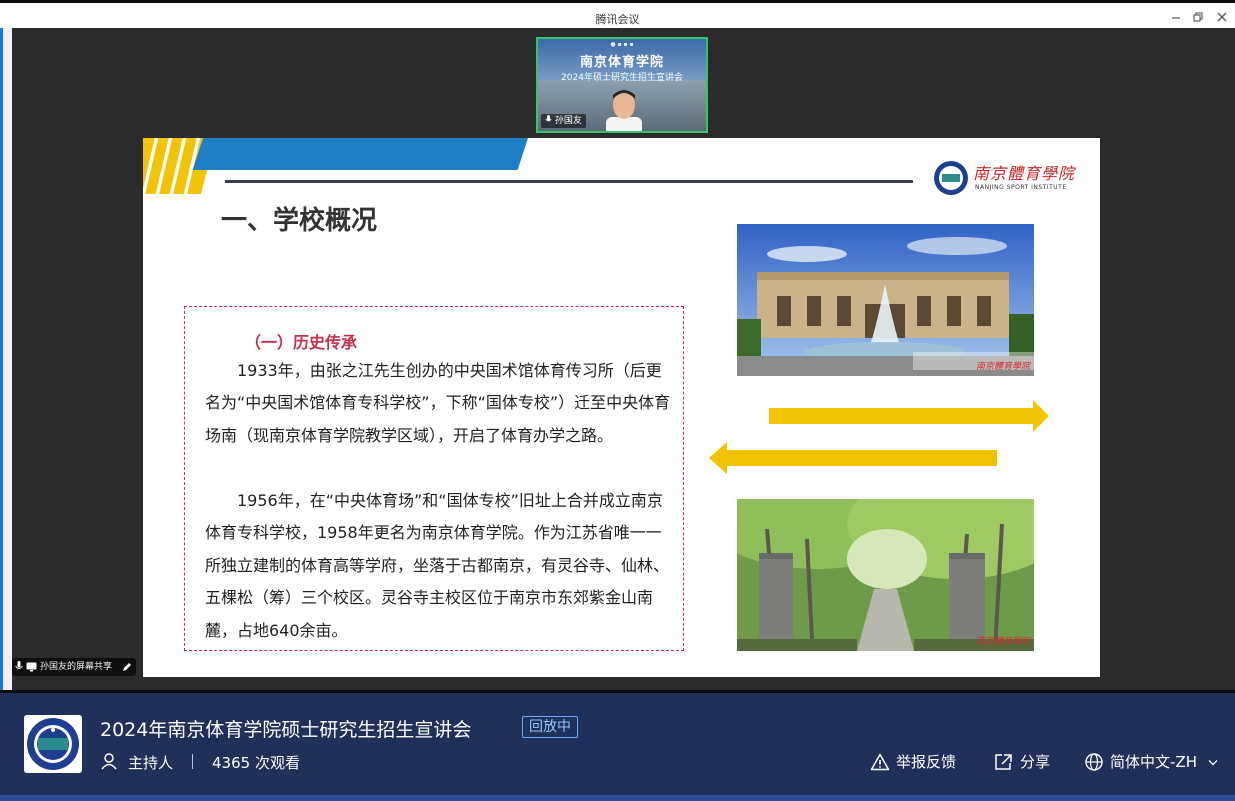  What do you see at coordinates (621, 62) in the screenshot?
I see `speaker-backdrop-title: 南京体育学院` at bounding box center [621, 62].